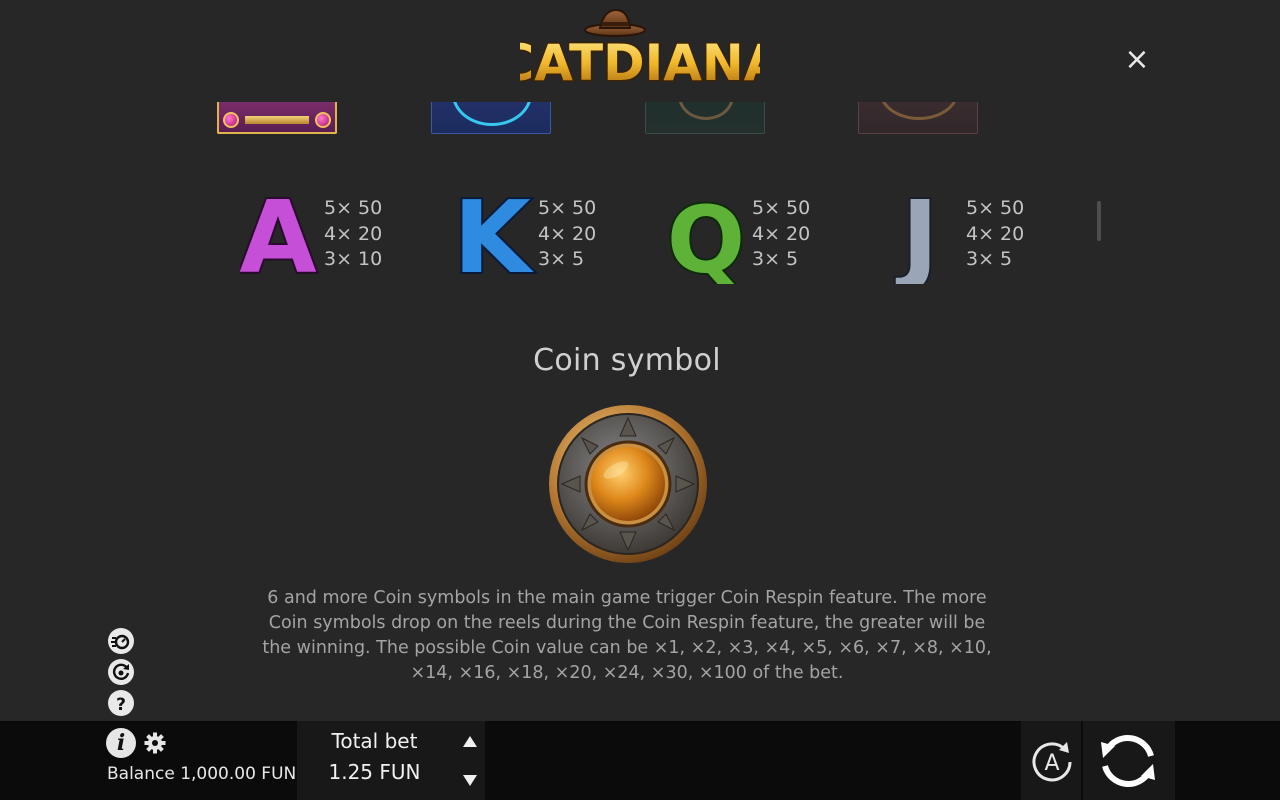 Image resolution: width=1280 pixels, height=800 pixels. I want to click on autoplay-button: A, so click(1052, 762).